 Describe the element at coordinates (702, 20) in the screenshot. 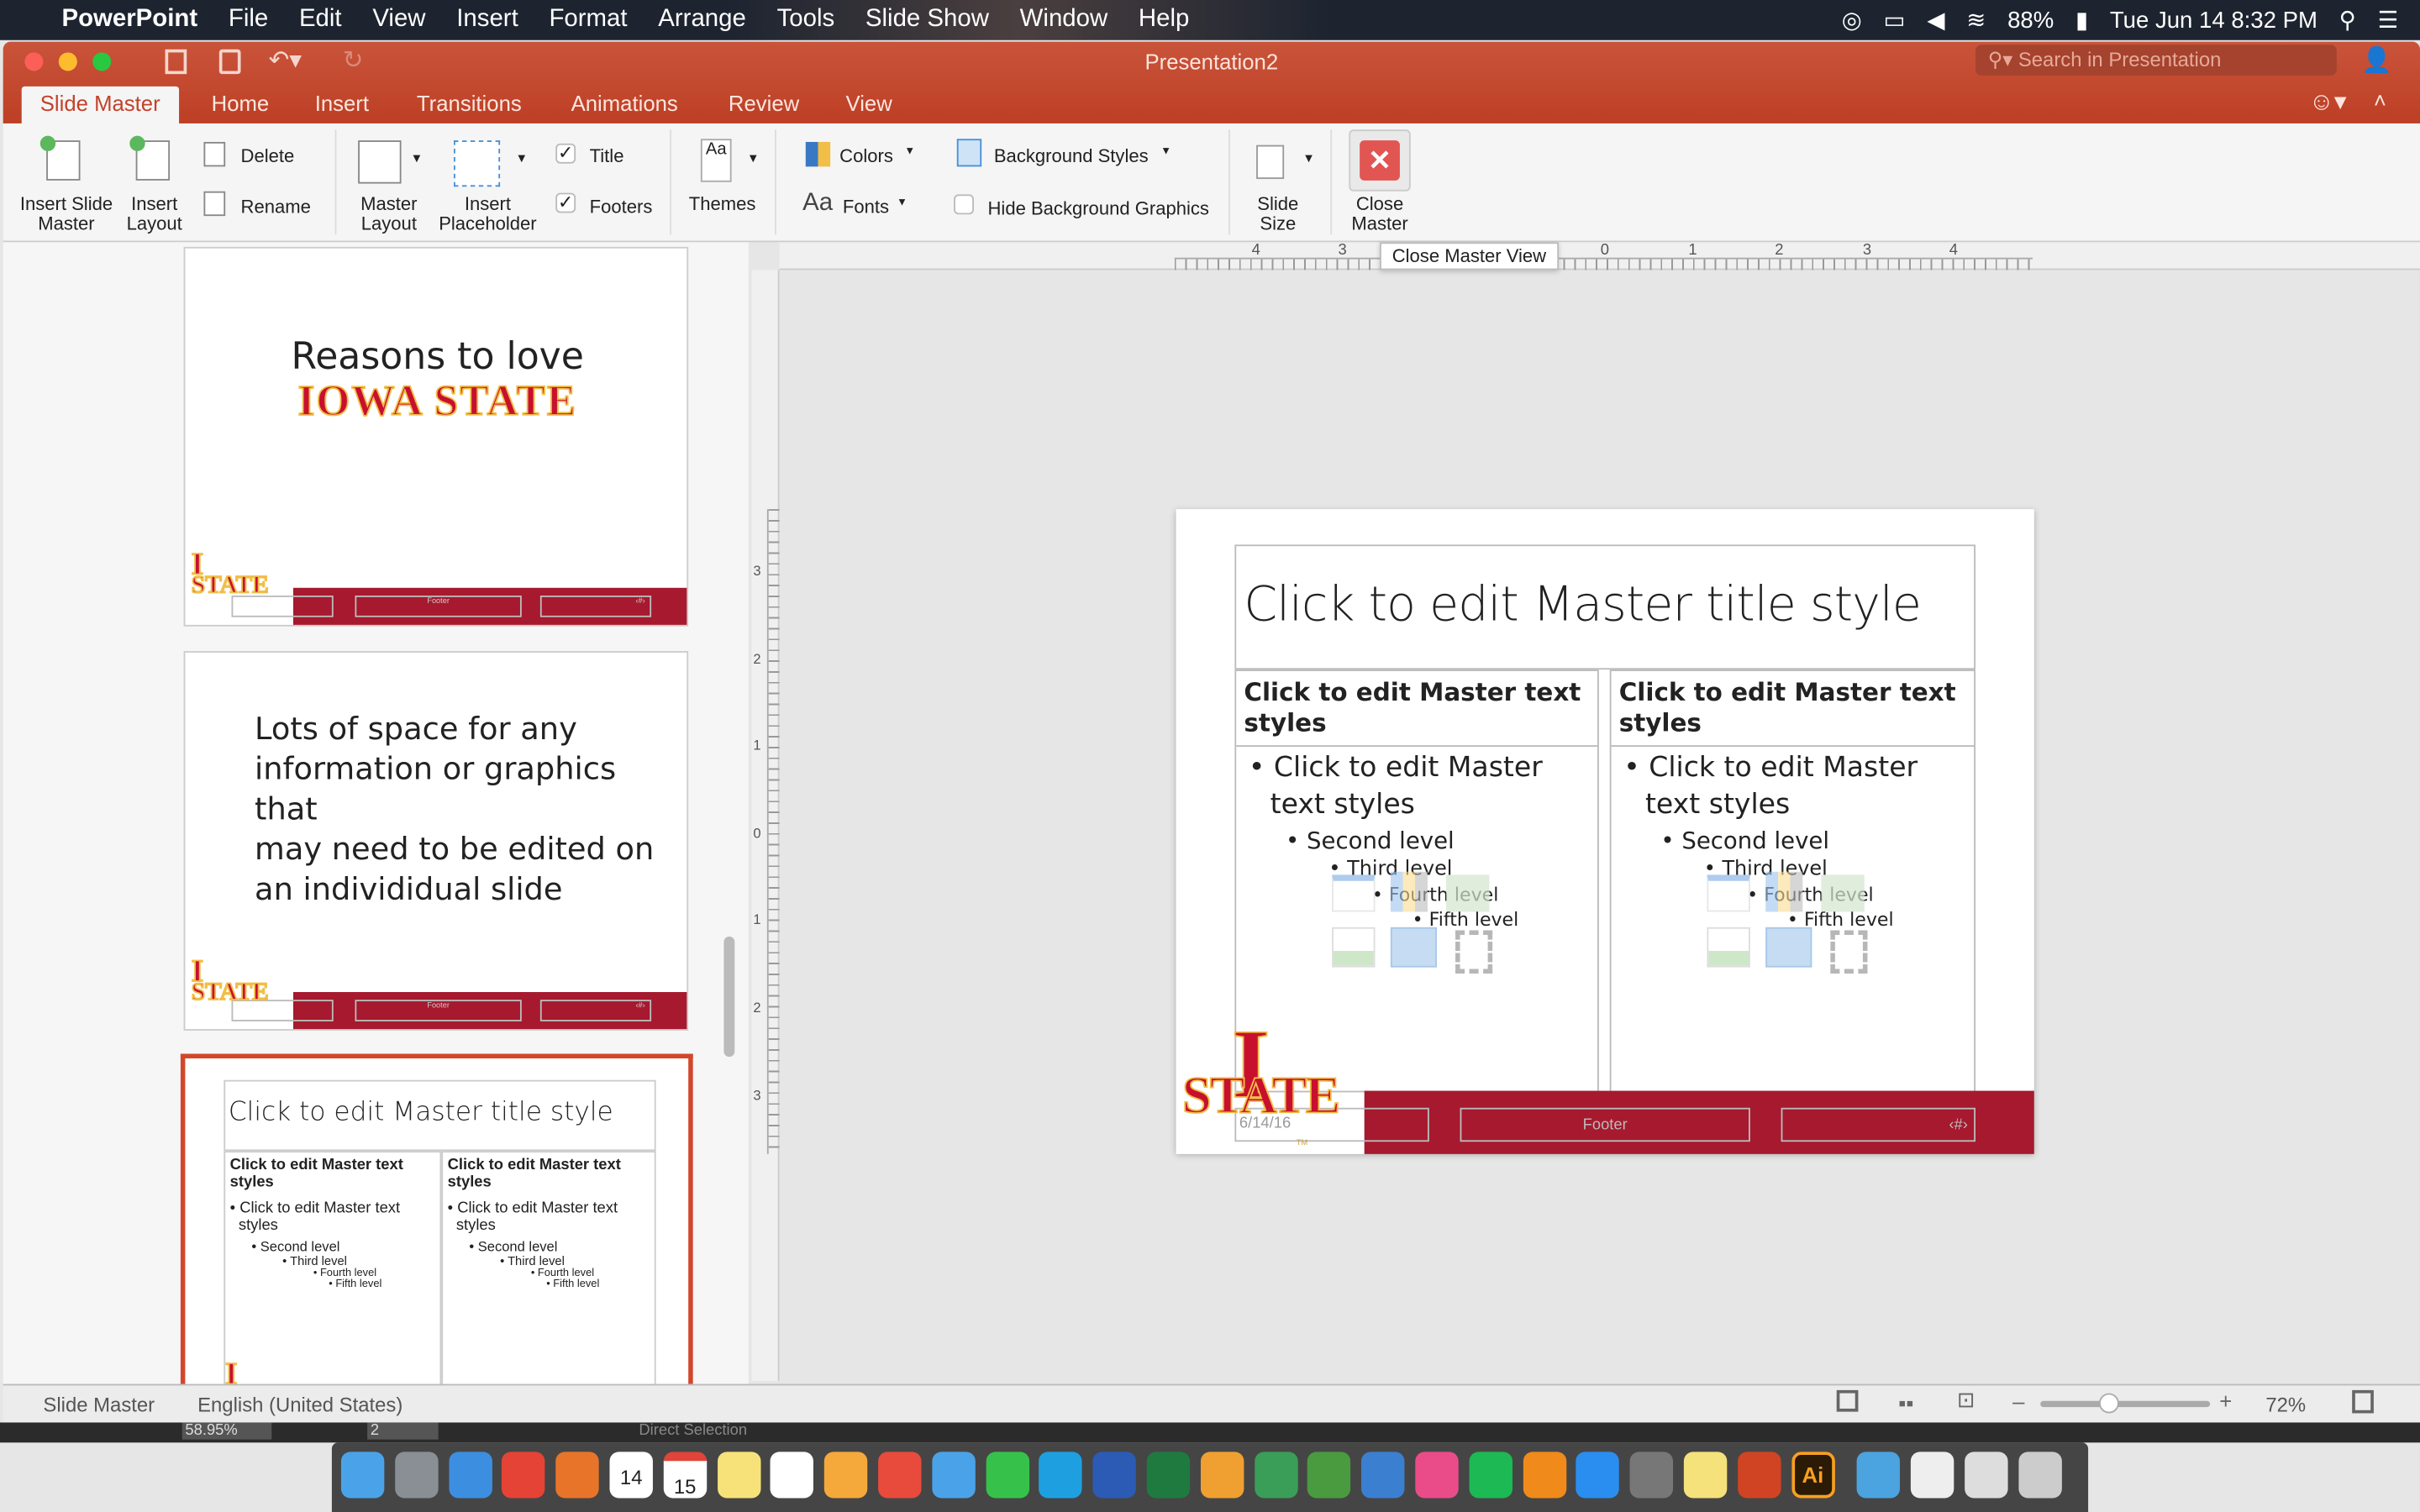

I see `menu-arrange: Arrange` at that location.